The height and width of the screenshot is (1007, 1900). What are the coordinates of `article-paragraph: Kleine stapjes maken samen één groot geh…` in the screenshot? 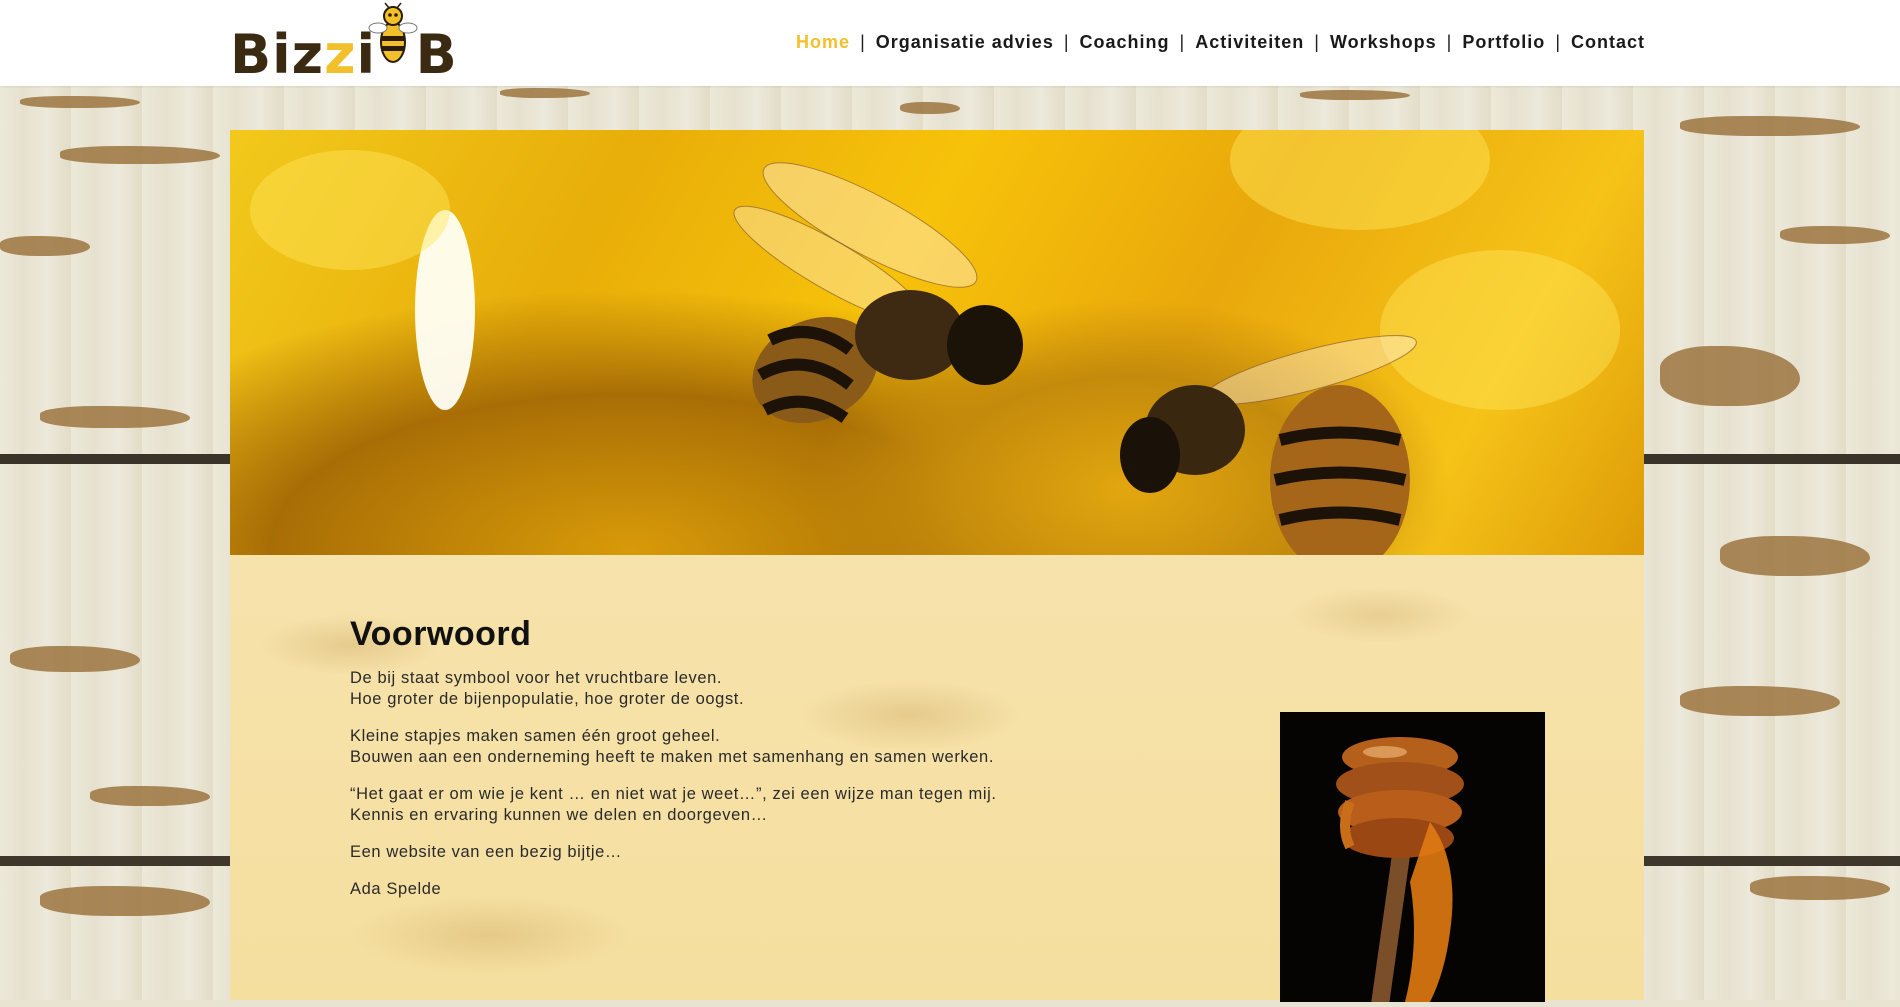 It's located at (730, 747).